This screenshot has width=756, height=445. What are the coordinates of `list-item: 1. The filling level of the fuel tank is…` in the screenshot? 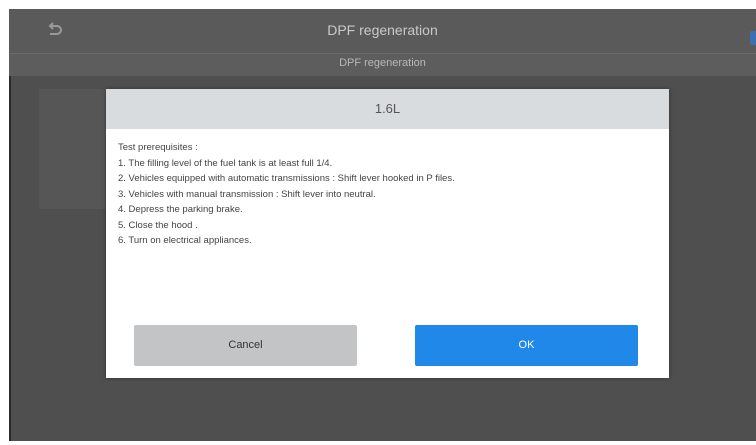 It's located at (225, 163).